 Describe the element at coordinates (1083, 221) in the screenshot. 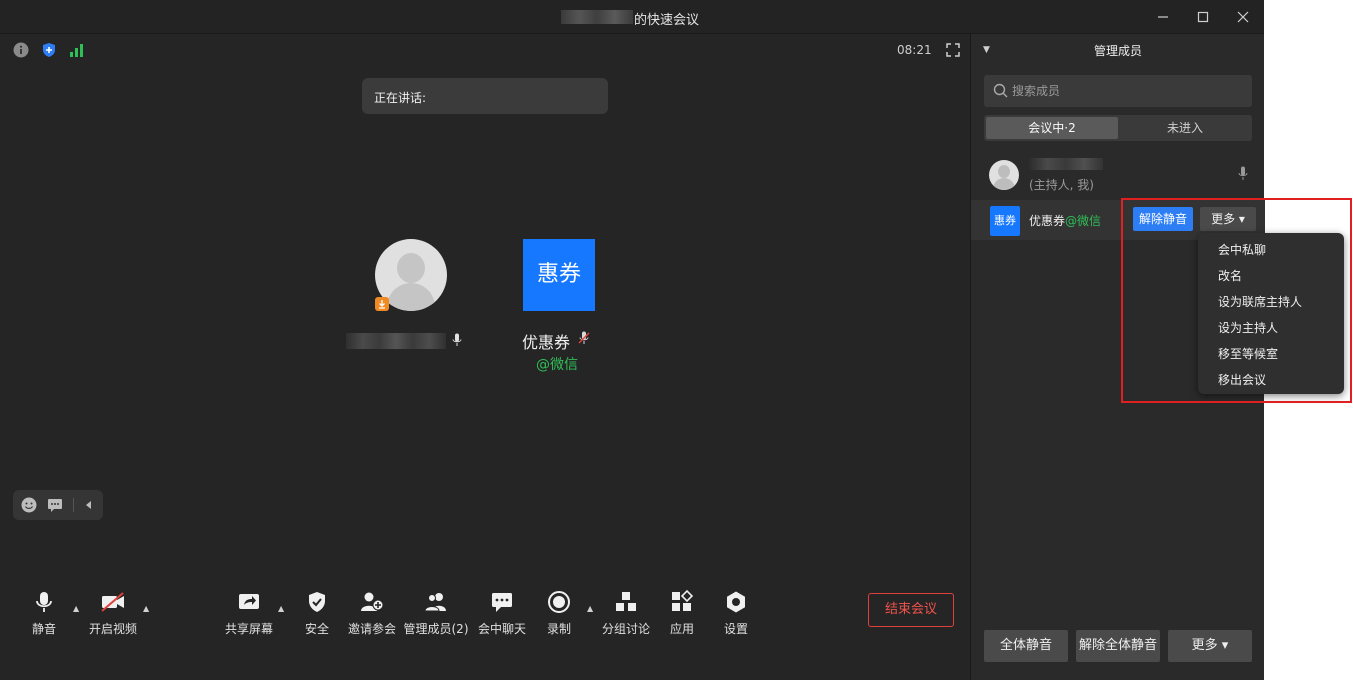

I see `member-wechat-tag: @微信` at that location.